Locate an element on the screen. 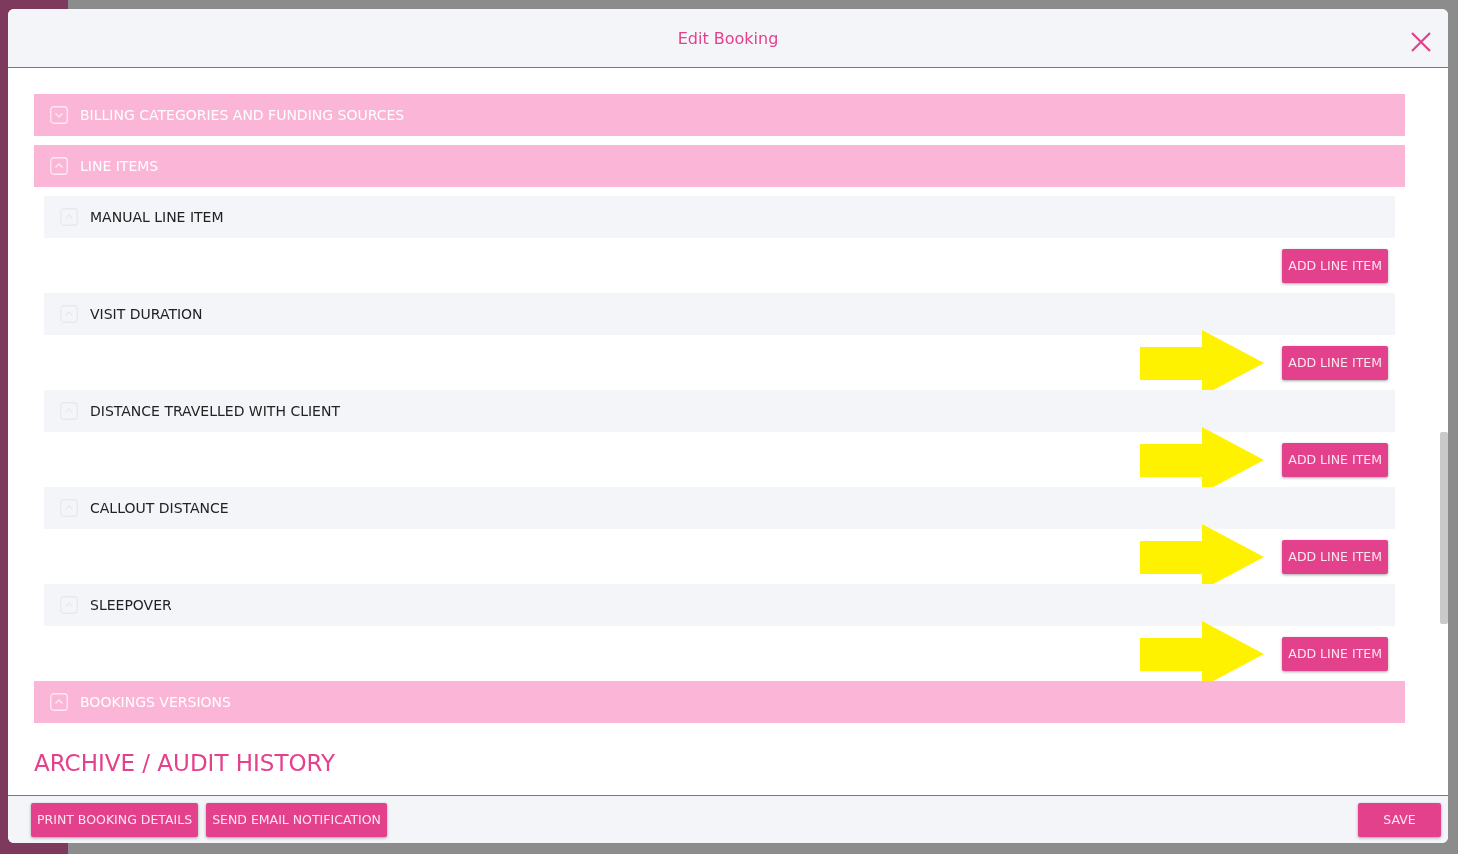 This screenshot has width=1458, height=854. line-item-label: VISIT DURATION is located at coordinates (146, 314).